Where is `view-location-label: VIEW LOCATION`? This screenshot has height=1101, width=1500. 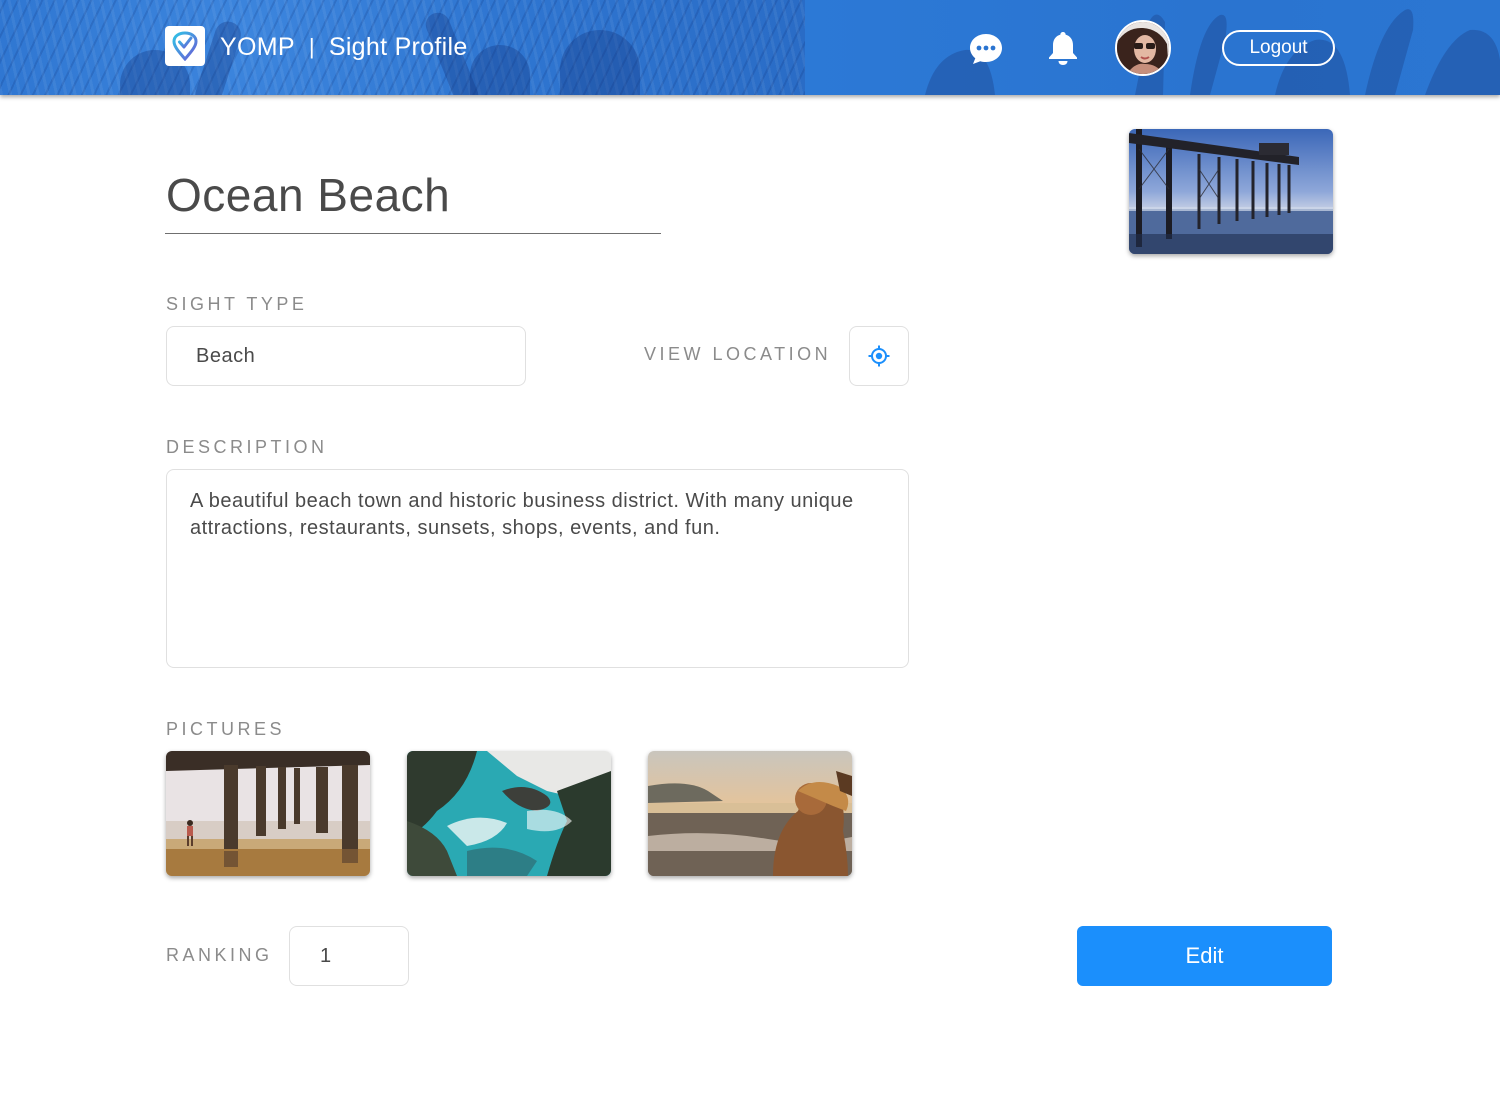
view-location-label: VIEW LOCATION is located at coordinates (738, 354).